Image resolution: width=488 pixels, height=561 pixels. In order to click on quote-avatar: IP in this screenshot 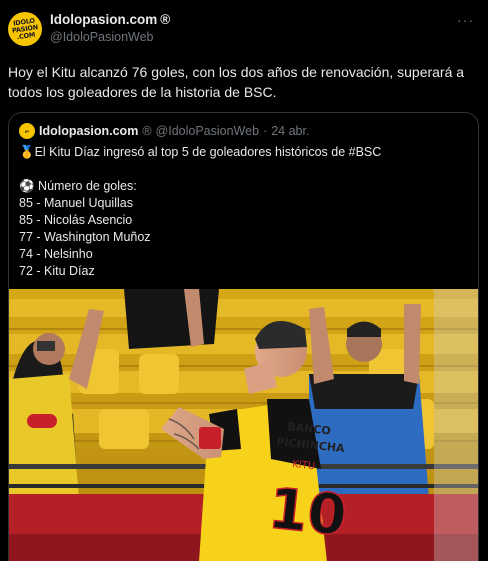, I will do `click(27, 131)`.